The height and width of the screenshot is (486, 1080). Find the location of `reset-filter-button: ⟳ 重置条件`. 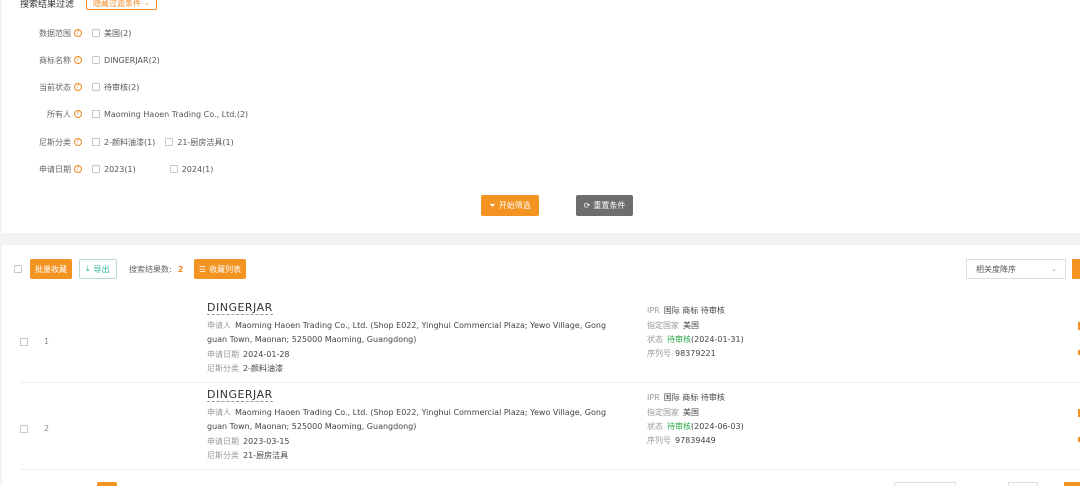

reset-filter-button: ⟳ 重置条件 is located at coordinates (604, 205).